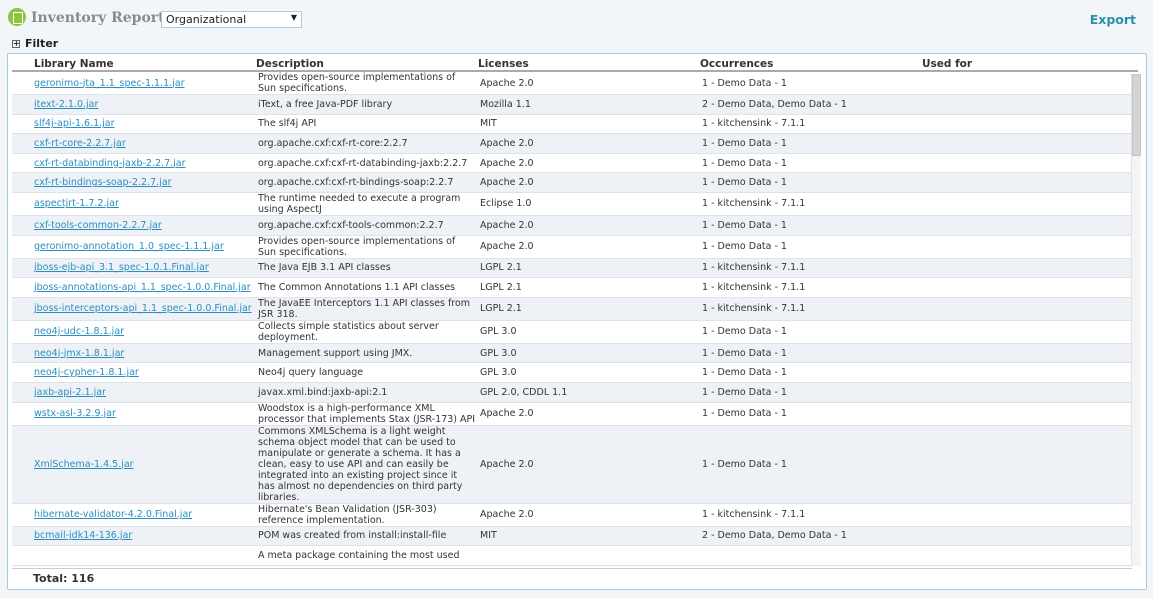  I want to click on scrollbar-thumb, so click(1136, 115).